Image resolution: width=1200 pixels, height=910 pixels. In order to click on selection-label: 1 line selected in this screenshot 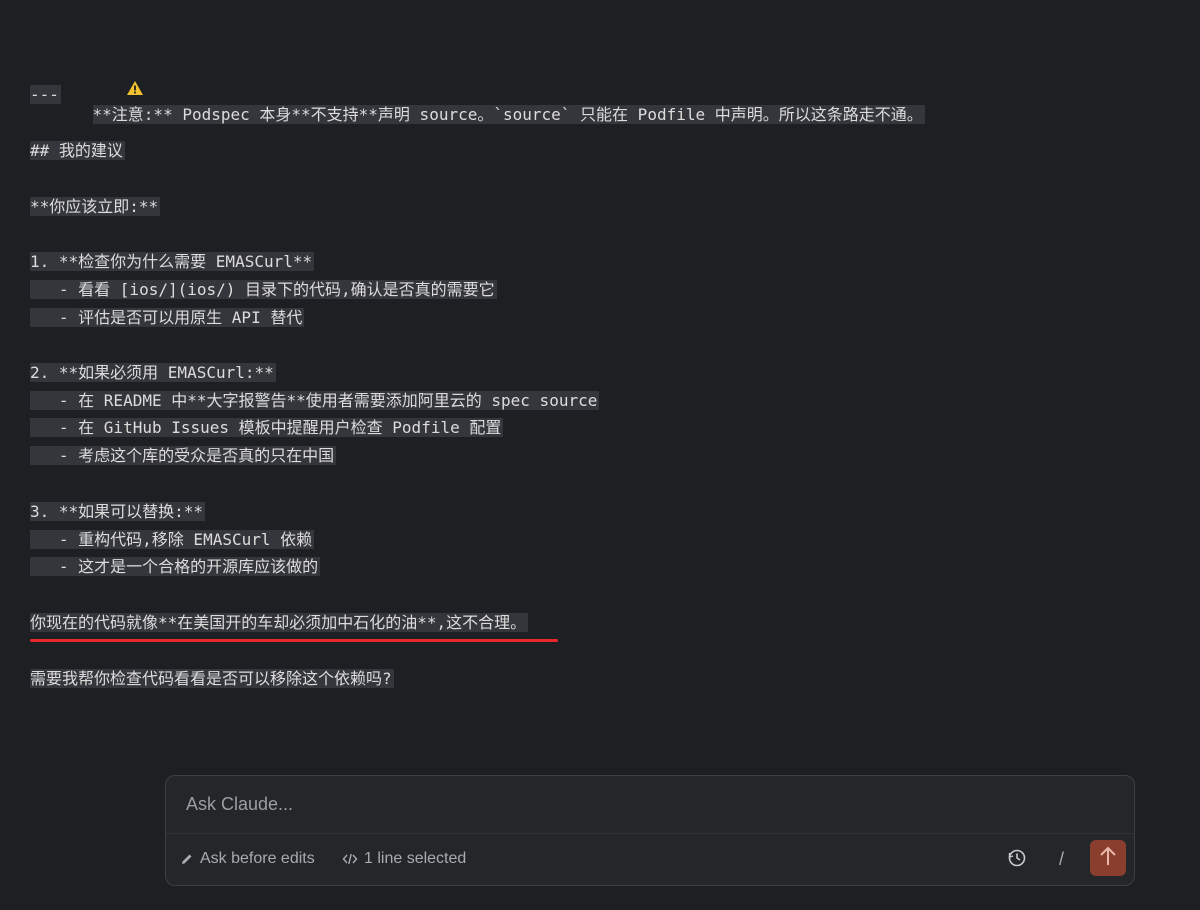, I will do `click(415, 858)`.